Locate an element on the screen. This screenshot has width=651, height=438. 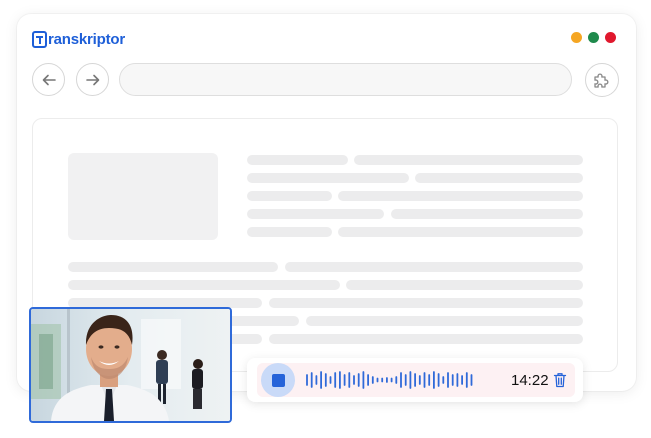
minimize-dot is located at coordinates (576, 37).